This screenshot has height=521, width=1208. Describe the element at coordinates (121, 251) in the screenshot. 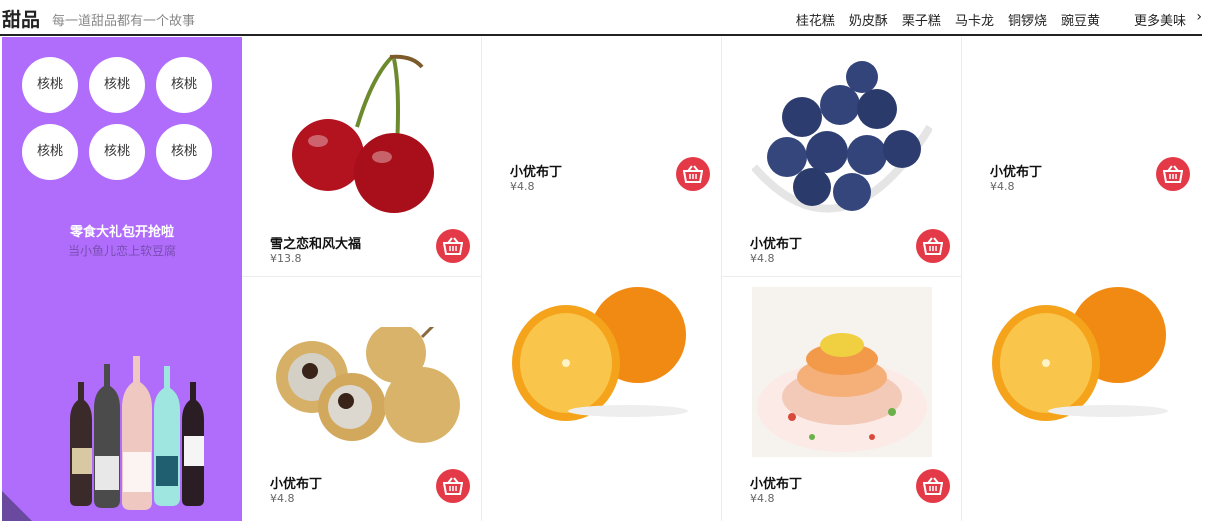

I see `promo-subtitle: 当小鱼儿恋上软豆腐` at that location.